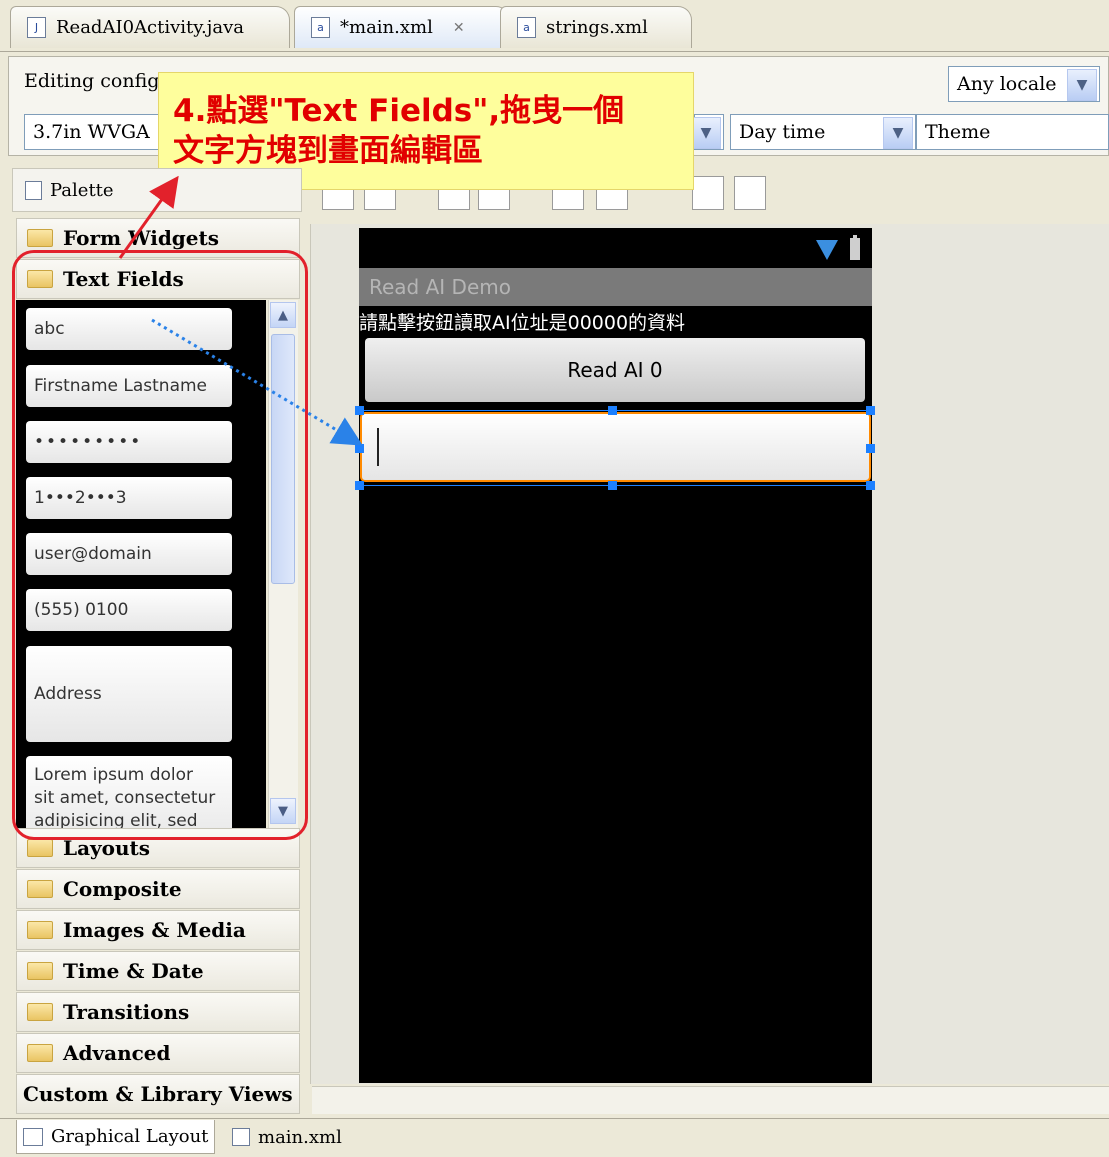 Image resolution: width=1109 pixels, height=1157 pixels. Describe the element at coordinates (1007, 84) in the screenshot. I see `locale-select-value: Any locale` at that location.